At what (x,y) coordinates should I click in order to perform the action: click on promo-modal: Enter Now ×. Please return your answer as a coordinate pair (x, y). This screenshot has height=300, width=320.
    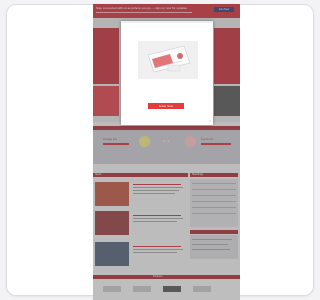
    Looking at the image, I should click on (167, 73).